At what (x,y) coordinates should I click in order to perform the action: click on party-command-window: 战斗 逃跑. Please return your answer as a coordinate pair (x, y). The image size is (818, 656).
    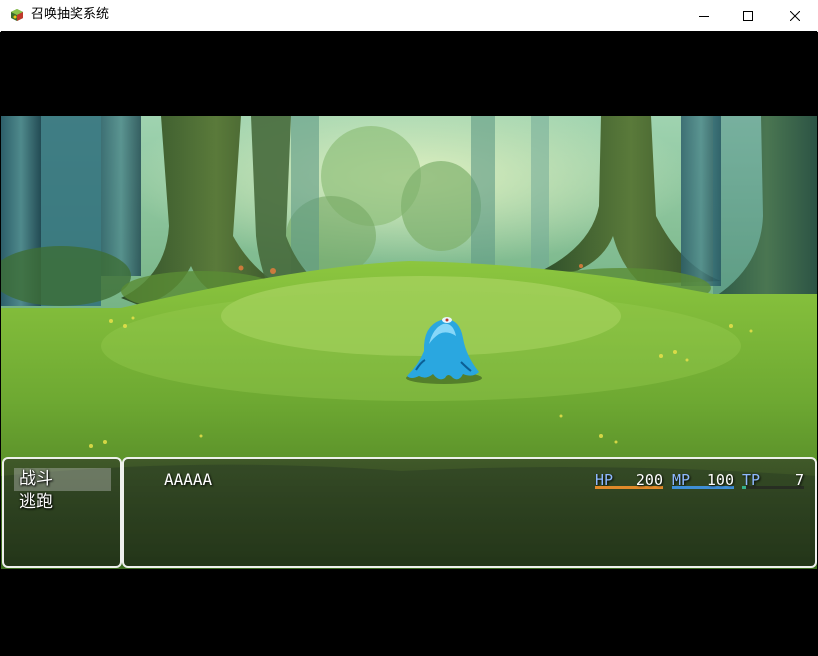
    Looking at the image, I should click on (62, 512).